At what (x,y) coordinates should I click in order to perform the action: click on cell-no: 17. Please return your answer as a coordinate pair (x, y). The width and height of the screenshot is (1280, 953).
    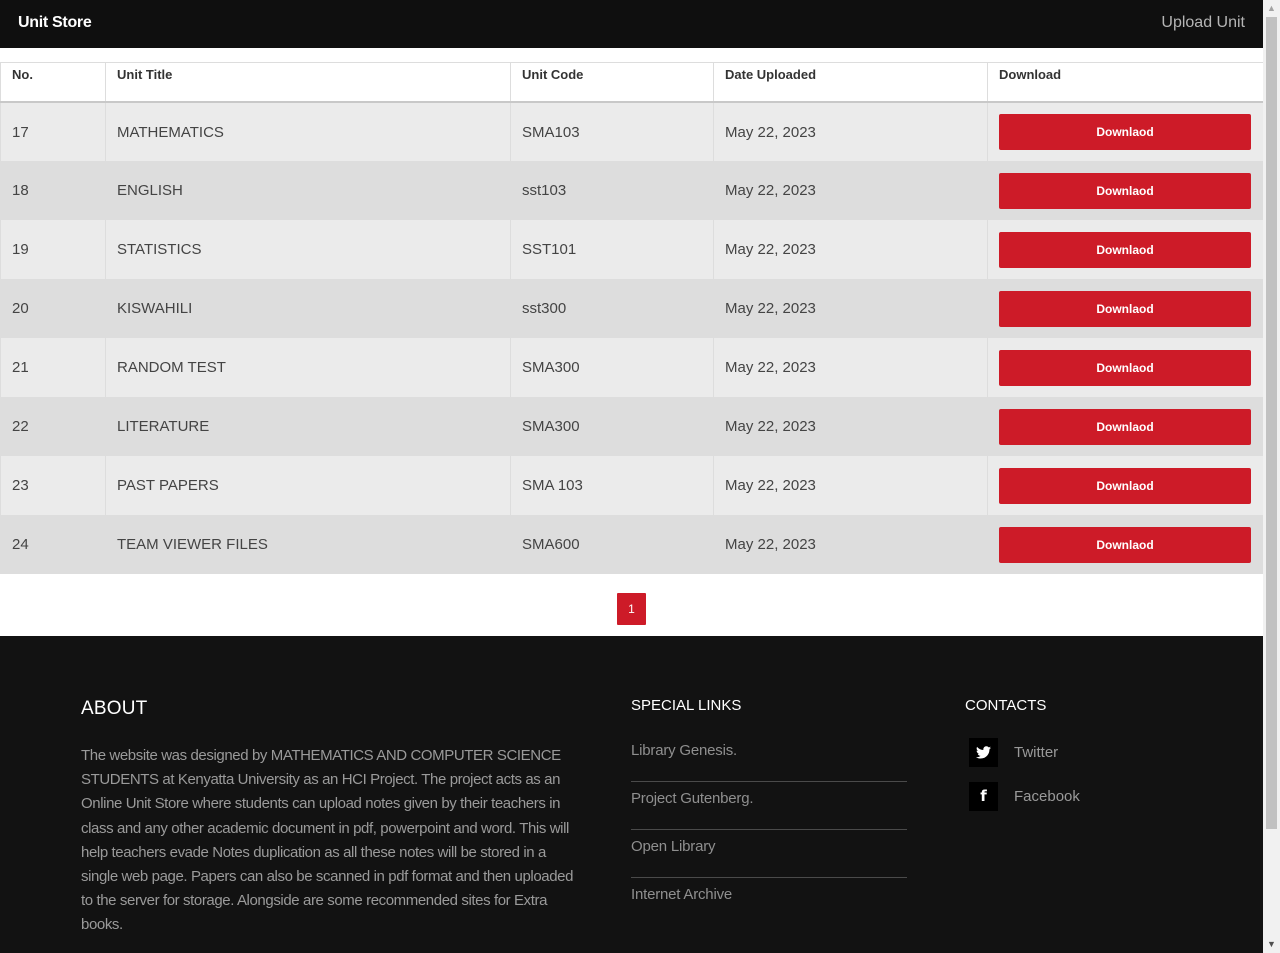
    Looking at the image, I should click on (53, 131).